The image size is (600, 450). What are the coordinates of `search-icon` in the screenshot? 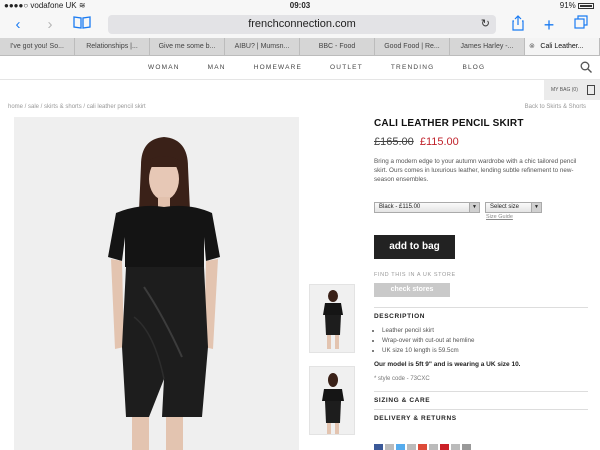 It's located at (586, 67).